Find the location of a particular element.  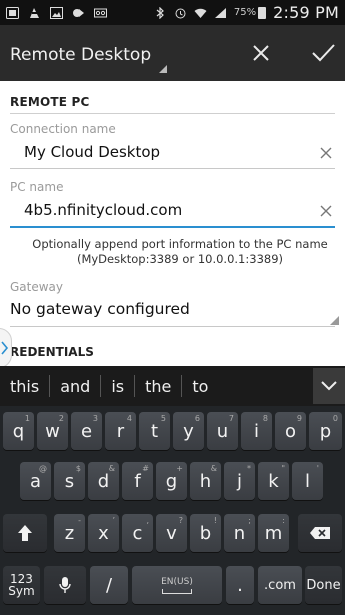

side-drawer-tab is located at coordinates (6, 348).